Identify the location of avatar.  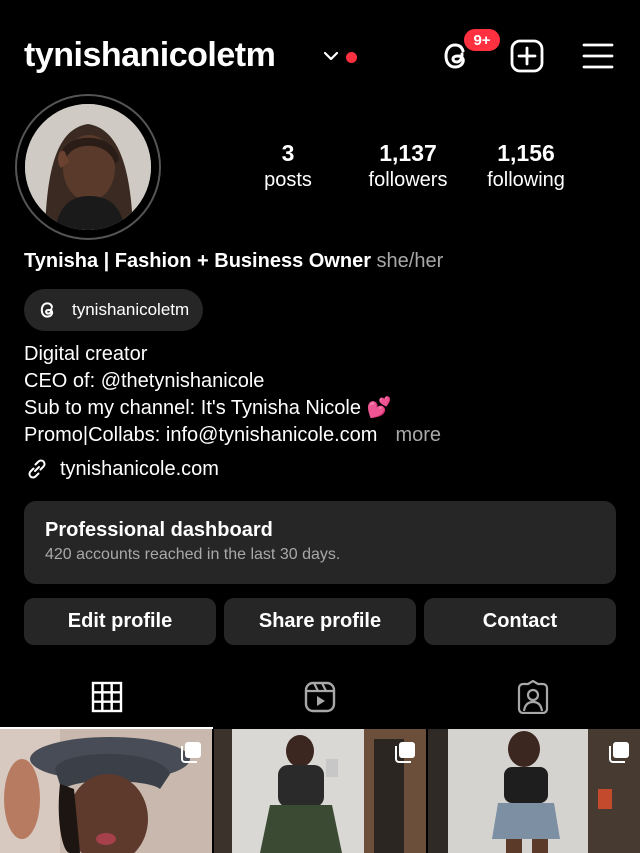
(88, 167).